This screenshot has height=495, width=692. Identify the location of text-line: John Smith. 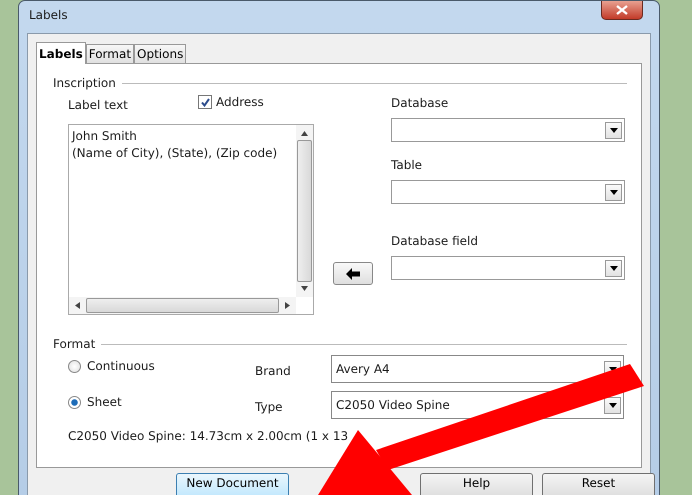
(105, 136).